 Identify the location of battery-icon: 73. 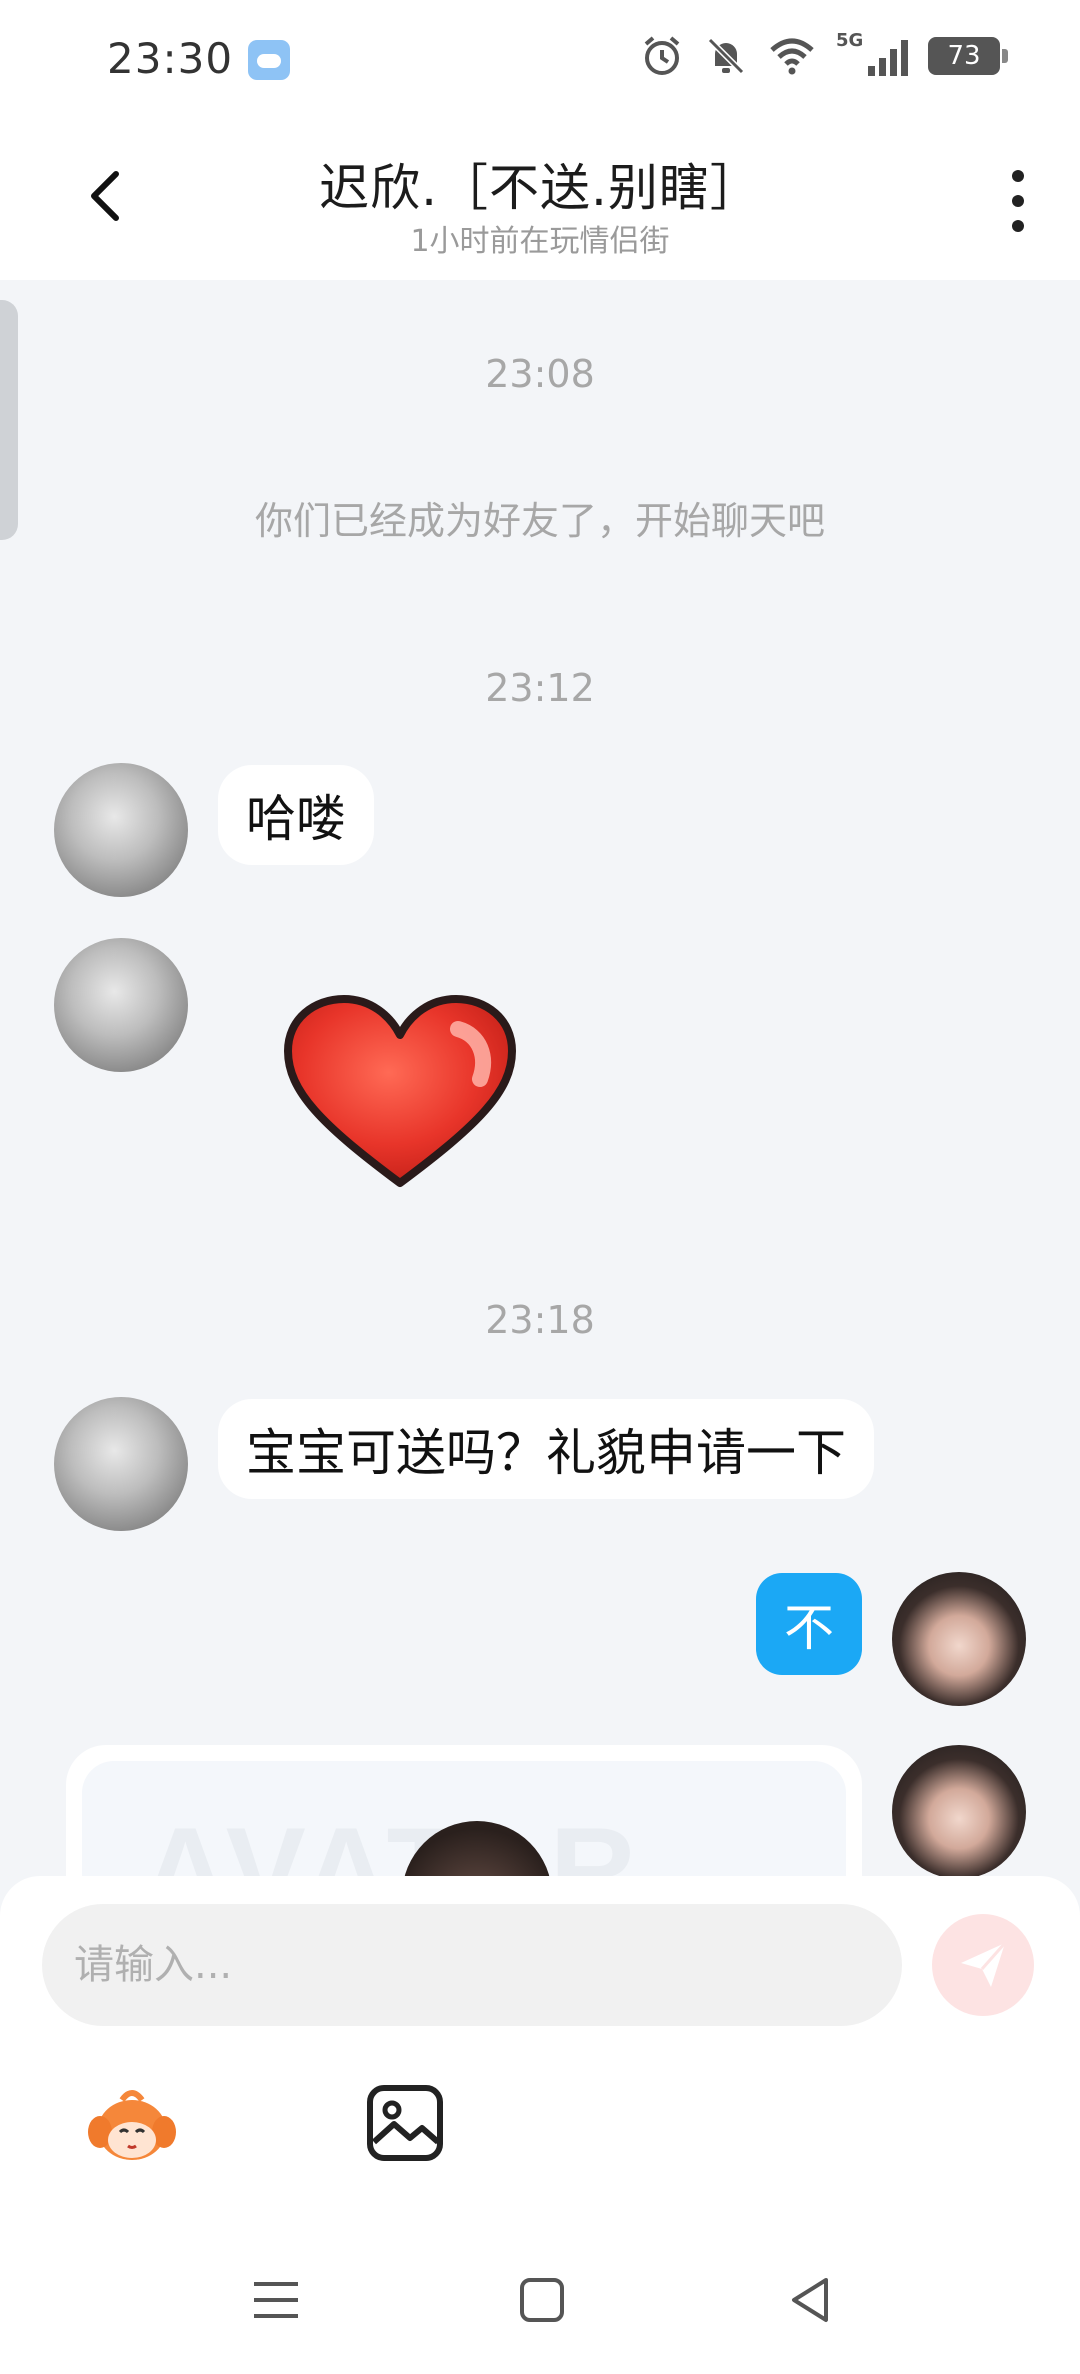
(968, 56).